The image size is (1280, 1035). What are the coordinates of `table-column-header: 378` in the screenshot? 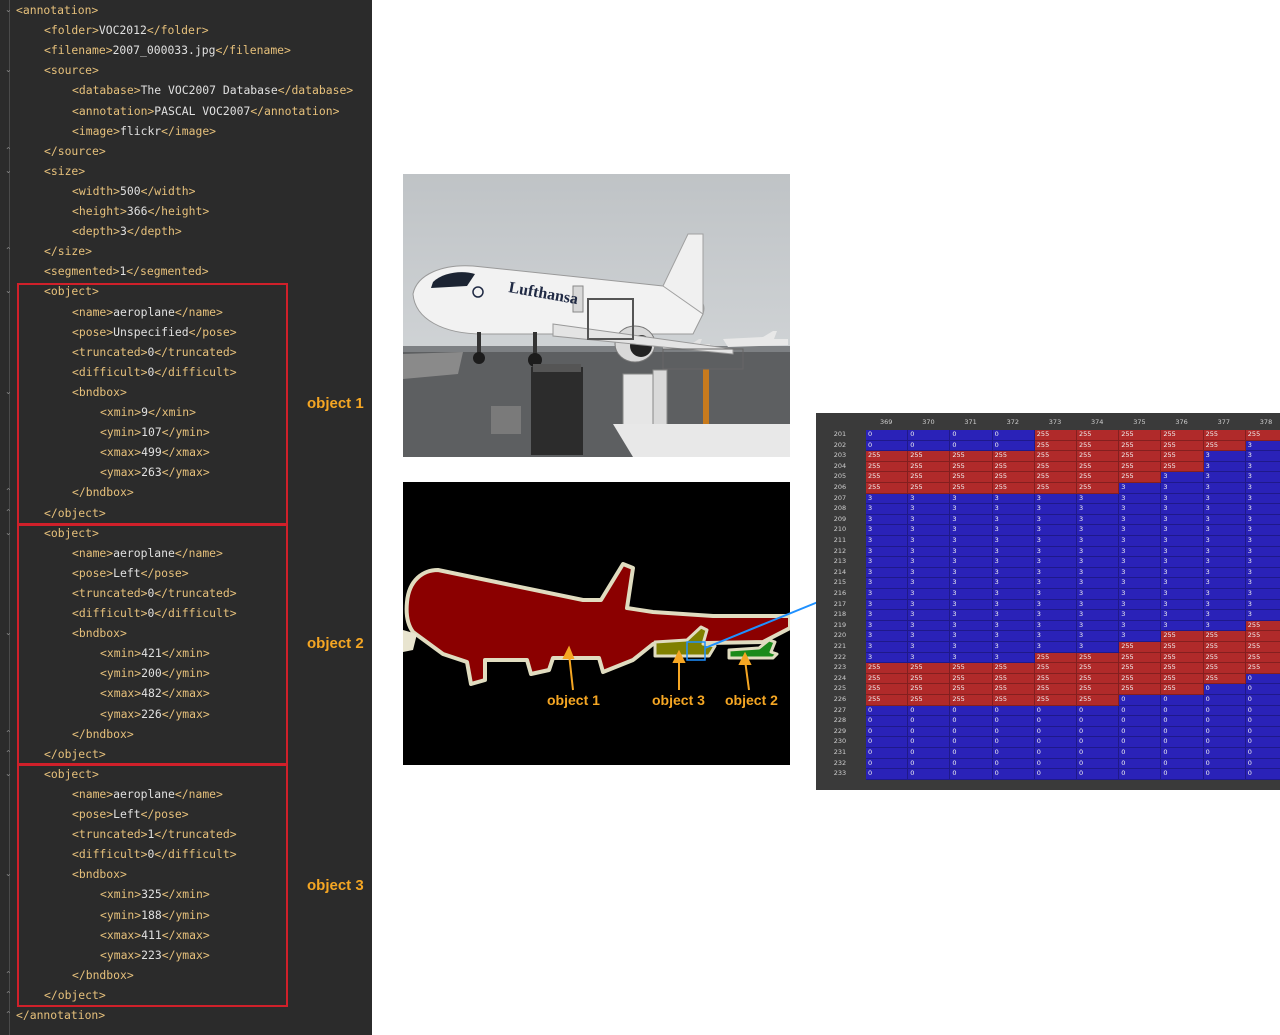 It's located at (1266, 422).